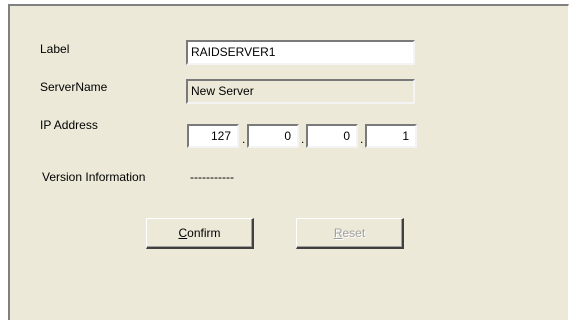 This screenshot has height=320, width=572. What do you see at coordinates (183, 233) in the screenshot?
I see `confirm-mnemonic: C` at bounding box center [183, 233].